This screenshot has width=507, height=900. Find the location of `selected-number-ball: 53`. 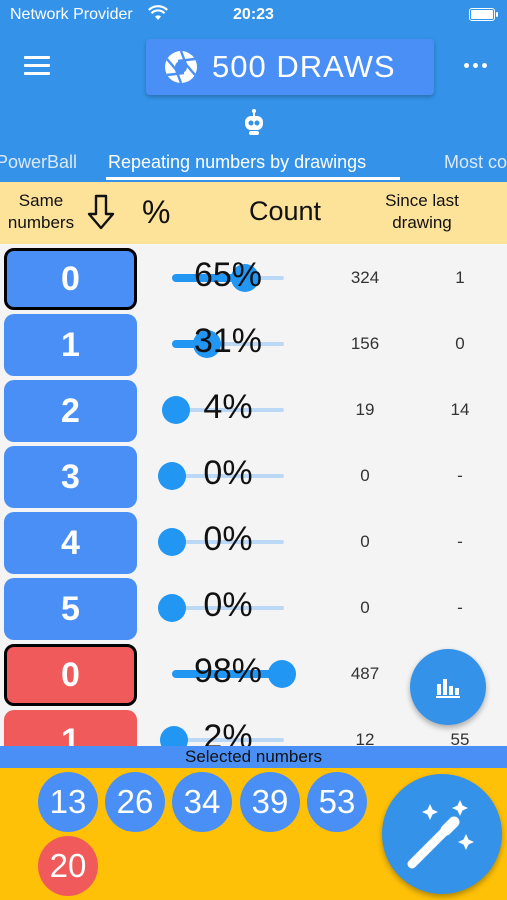

selected-number-ball: 53 is located at coordinates (337, 802).